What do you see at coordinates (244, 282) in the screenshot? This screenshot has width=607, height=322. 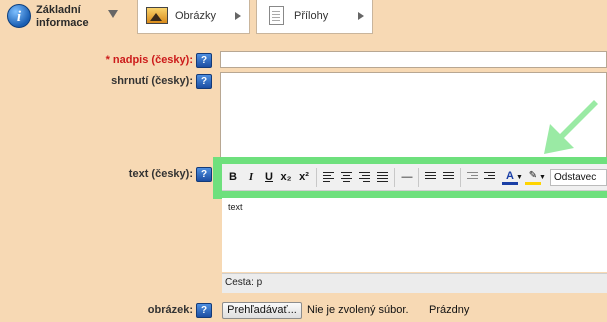 I see `editor-path: Cesta: p` at bounding box center [244, 282].